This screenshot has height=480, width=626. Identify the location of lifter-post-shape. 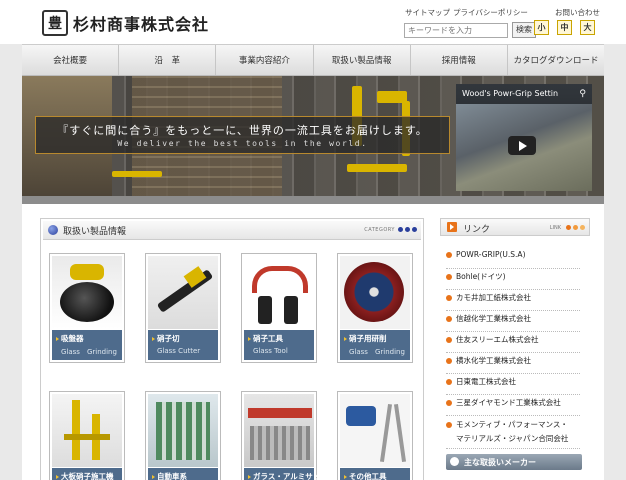
(76, 430).